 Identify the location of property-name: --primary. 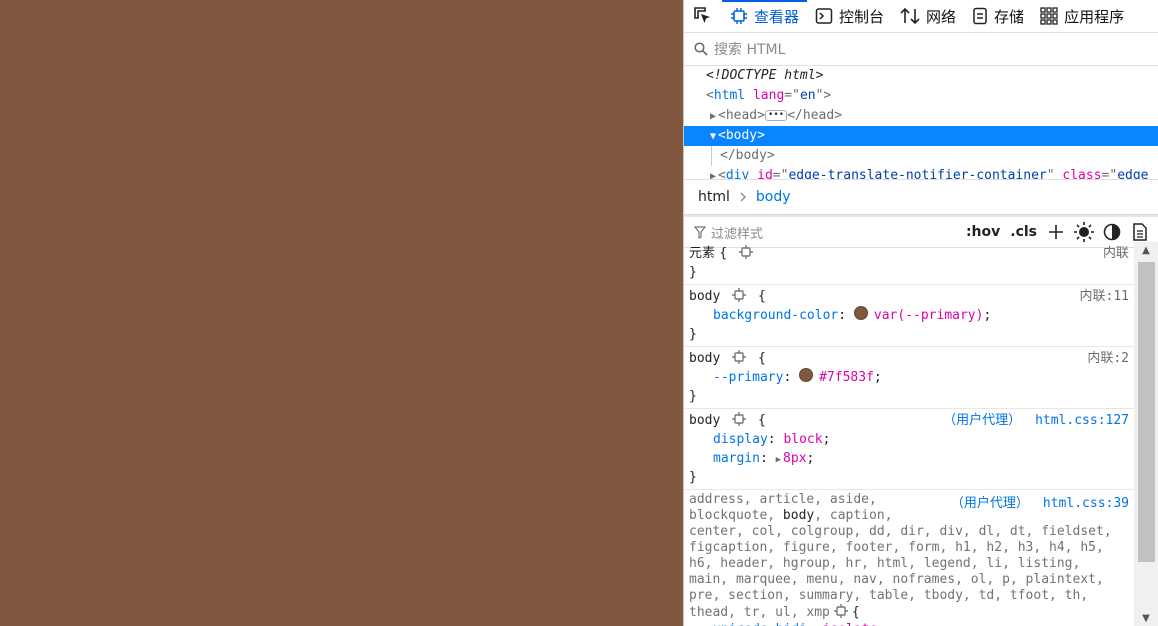
(748, 377).